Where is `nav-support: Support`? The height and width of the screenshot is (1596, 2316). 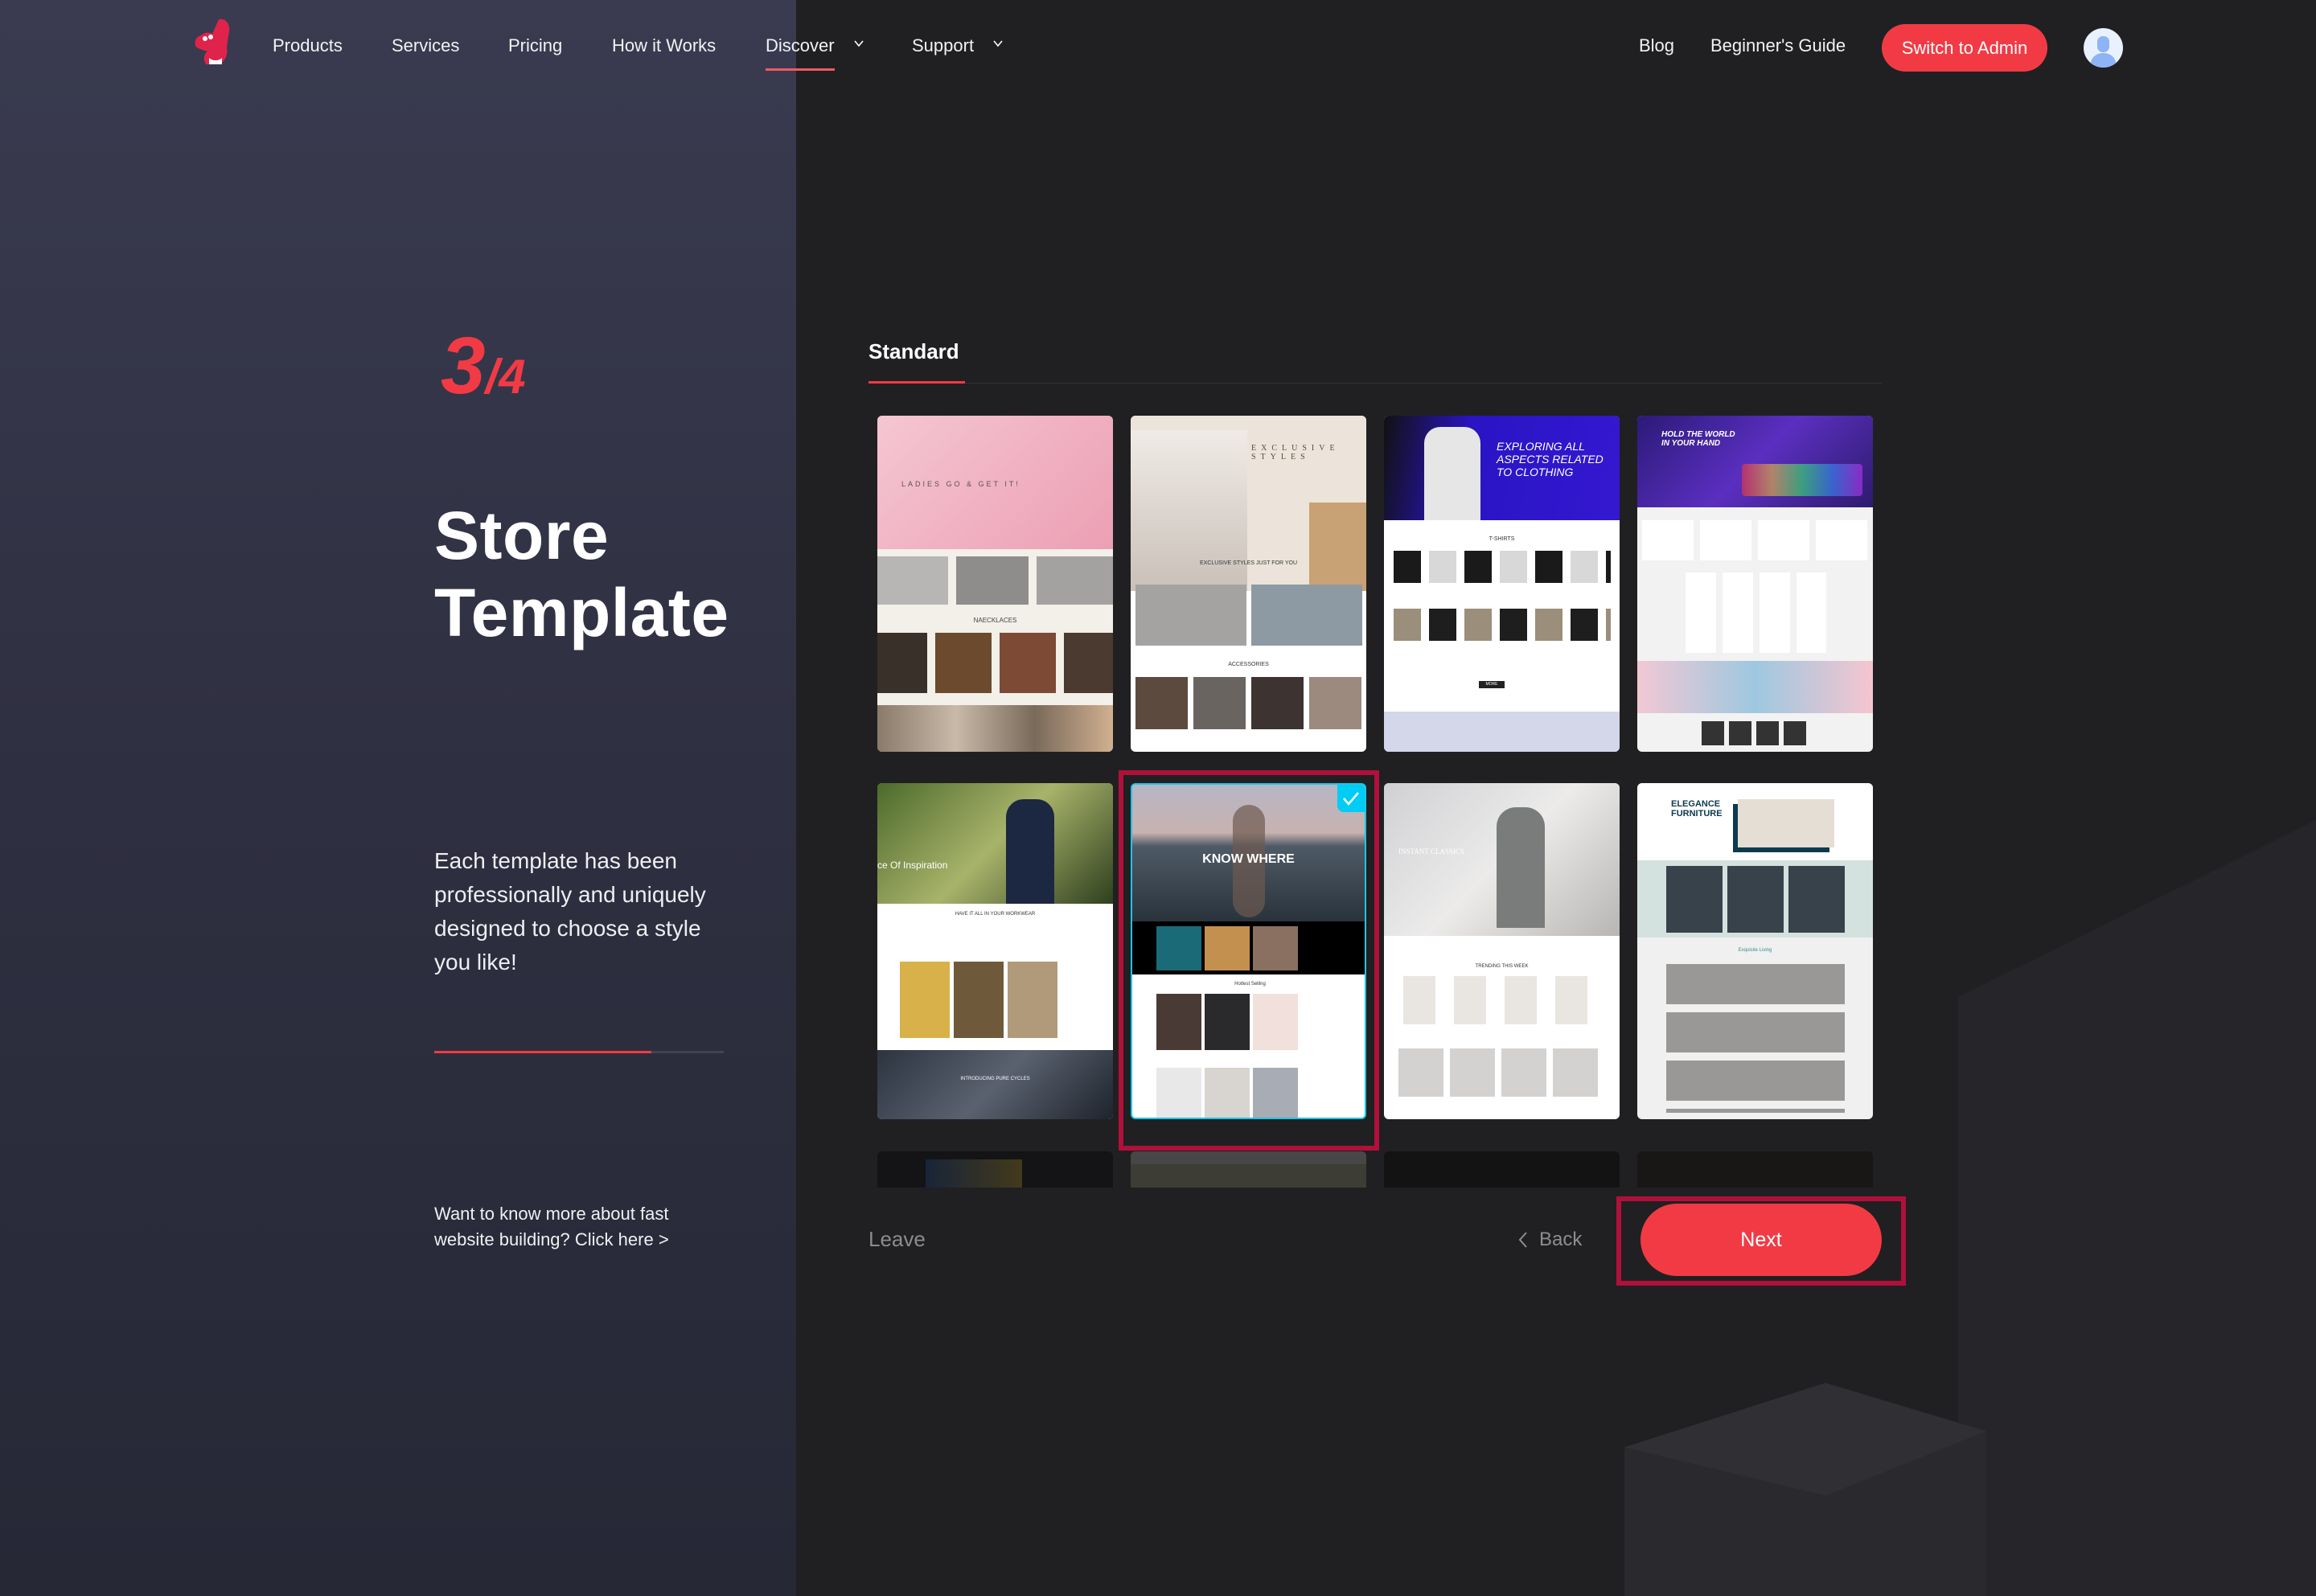
nav-support: Support is located at coordinates (957, 45).